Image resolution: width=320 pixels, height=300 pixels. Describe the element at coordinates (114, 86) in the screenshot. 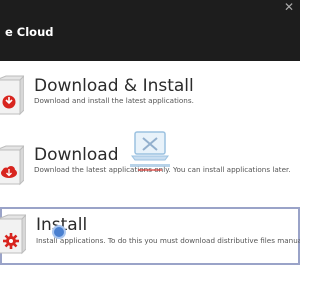

I see `option-title: Download & Install` at that location.